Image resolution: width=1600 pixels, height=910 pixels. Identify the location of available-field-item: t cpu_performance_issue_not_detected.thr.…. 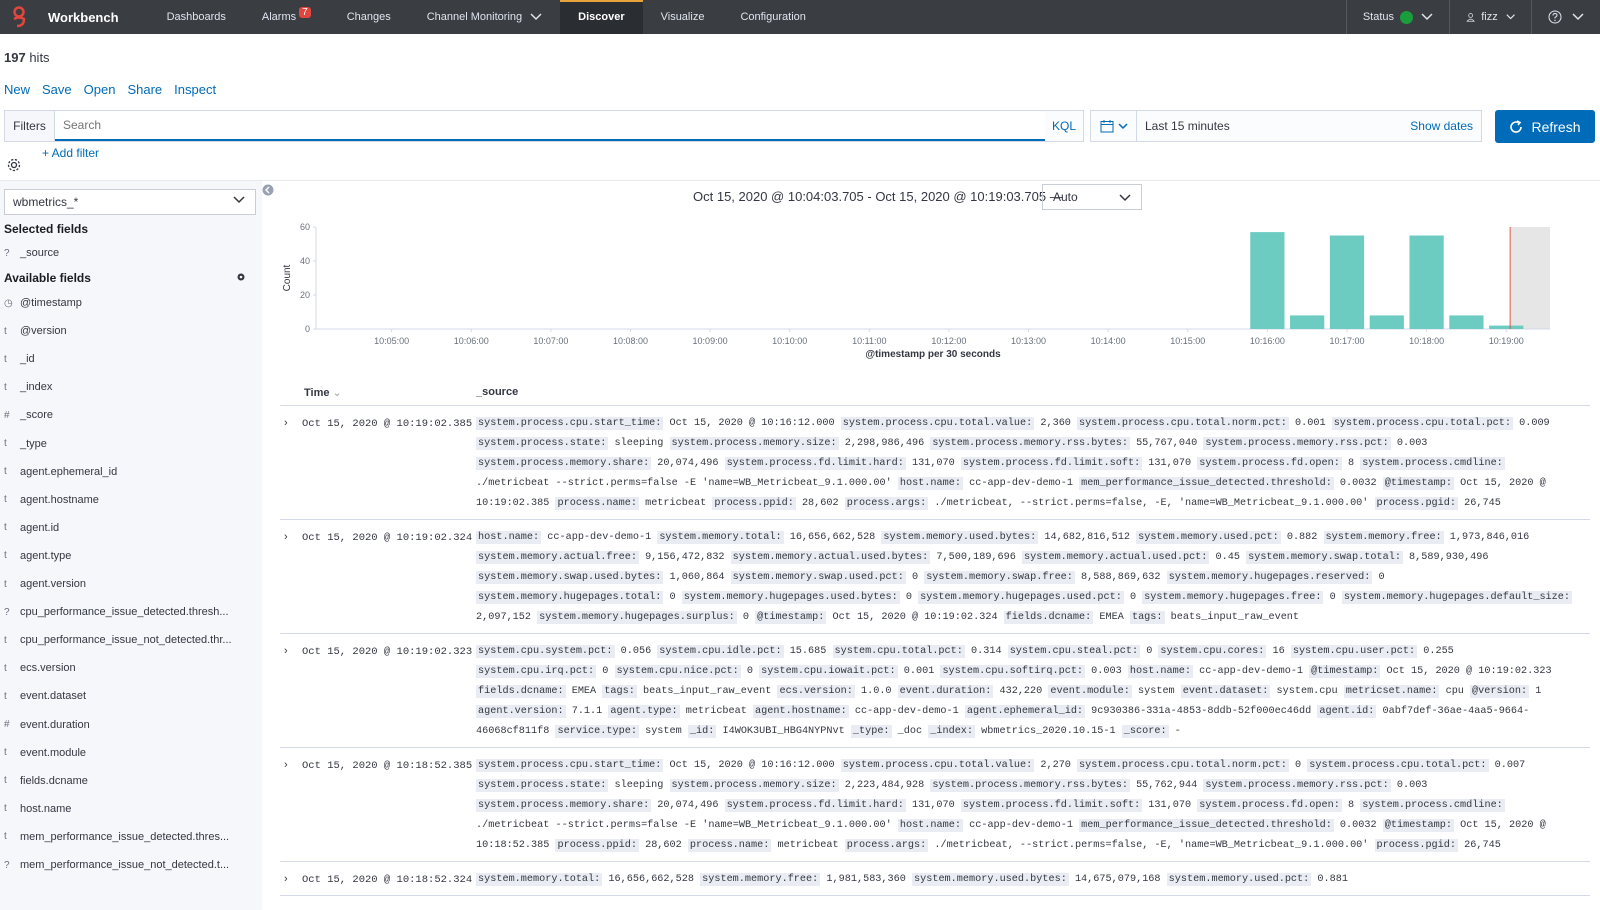
(118, 640).